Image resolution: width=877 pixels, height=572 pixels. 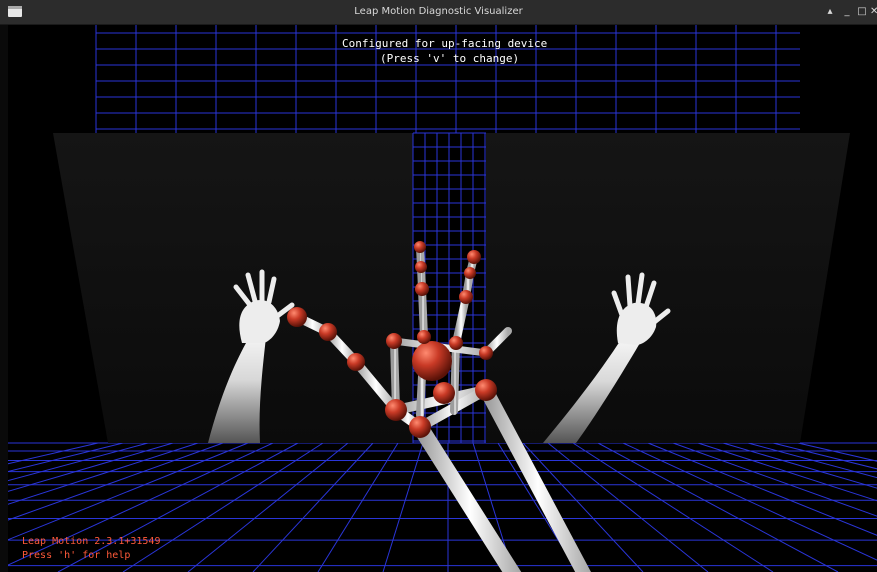 What do you see at coordinates (847, 12) in the screenshot?
I see `minimize-icon: _` at bounding box center [847, 12].